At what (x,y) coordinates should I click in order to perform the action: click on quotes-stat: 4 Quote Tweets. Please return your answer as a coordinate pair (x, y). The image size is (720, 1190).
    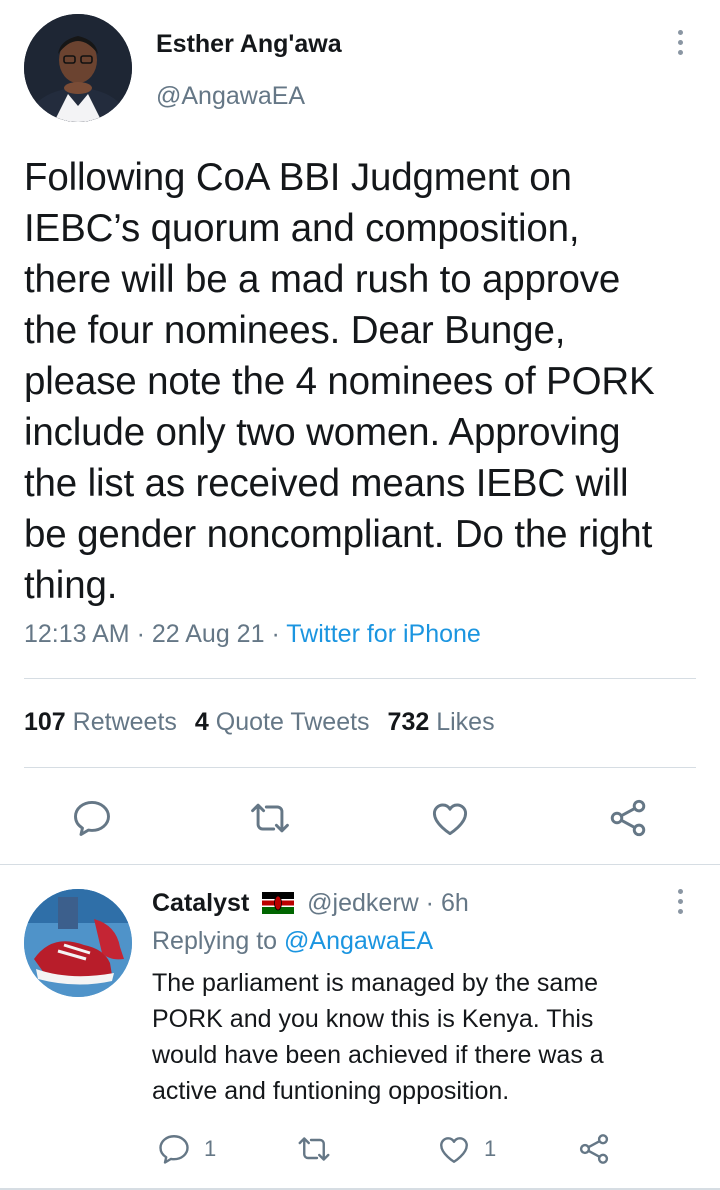
    Looking at the image, I should click on (282, 722).